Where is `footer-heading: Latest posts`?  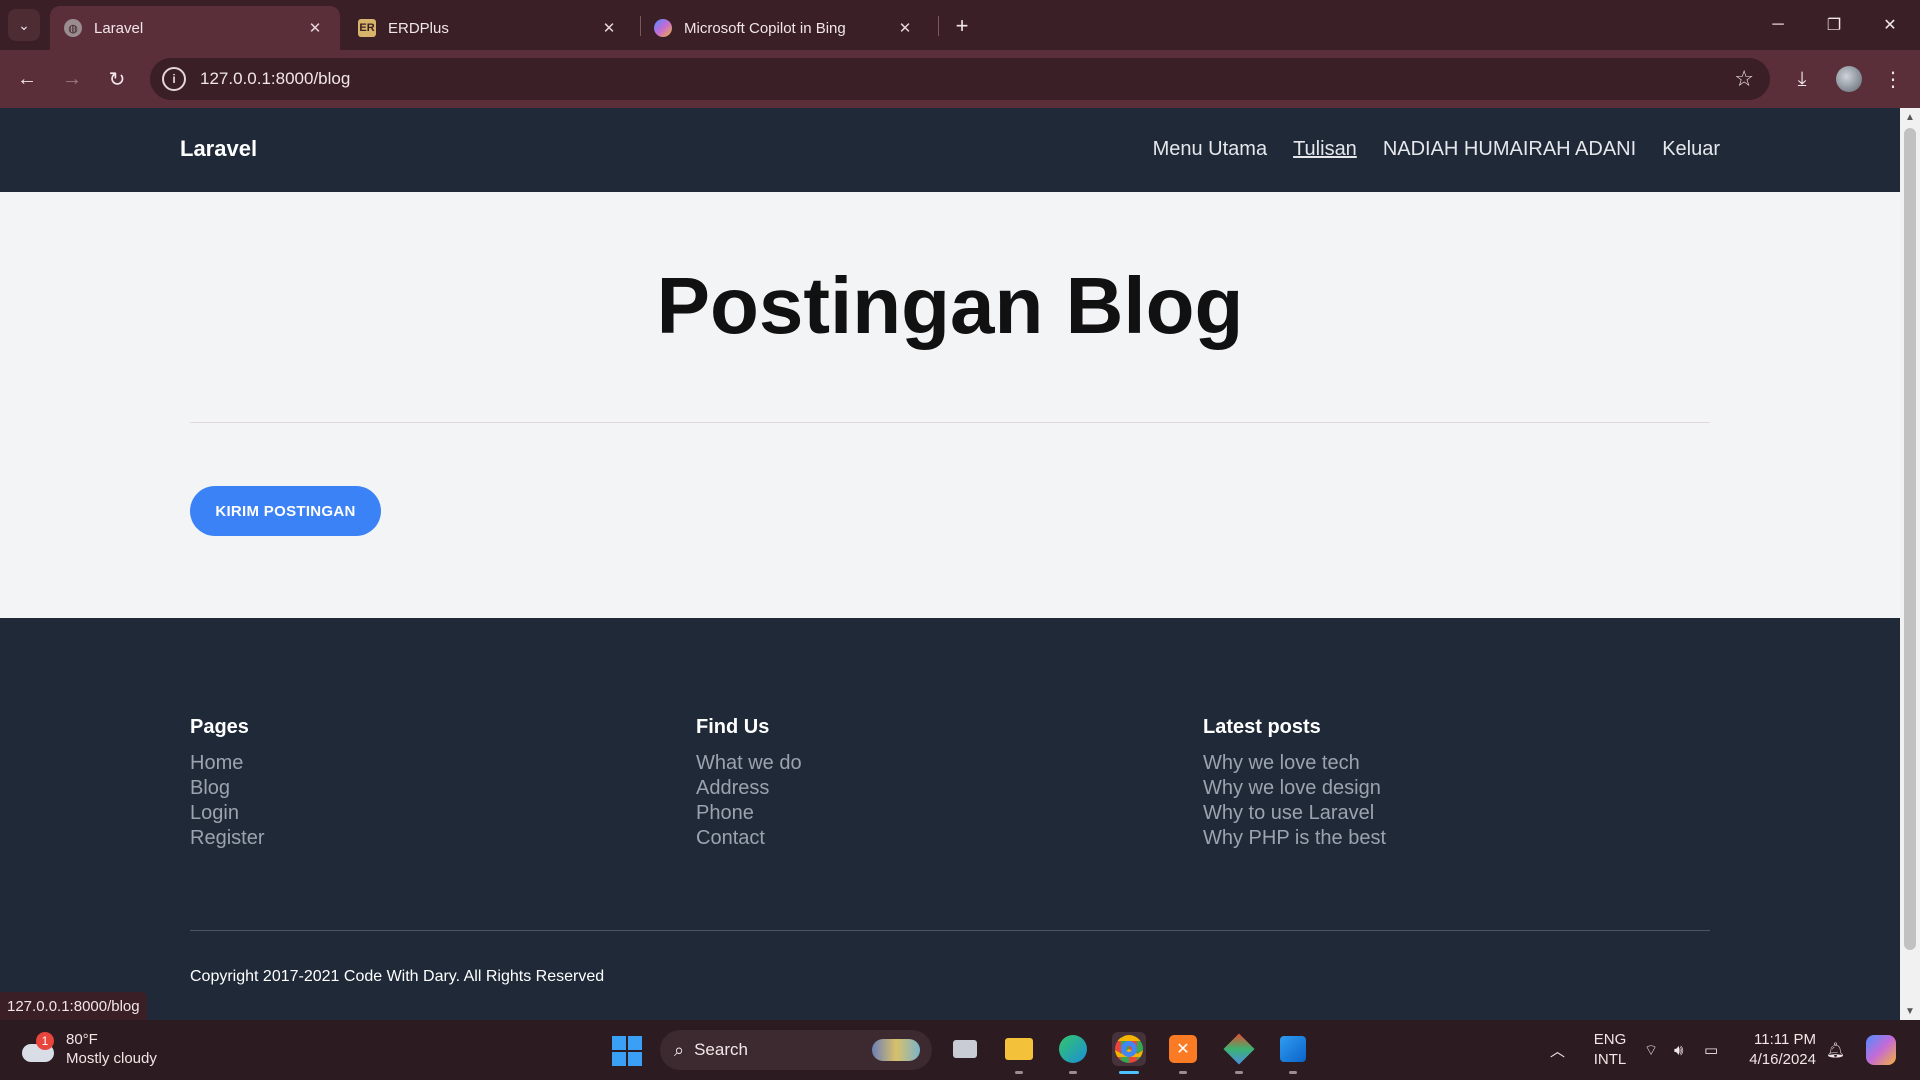 footer-heading: Latest posts is located at coordinates (1262, 727).